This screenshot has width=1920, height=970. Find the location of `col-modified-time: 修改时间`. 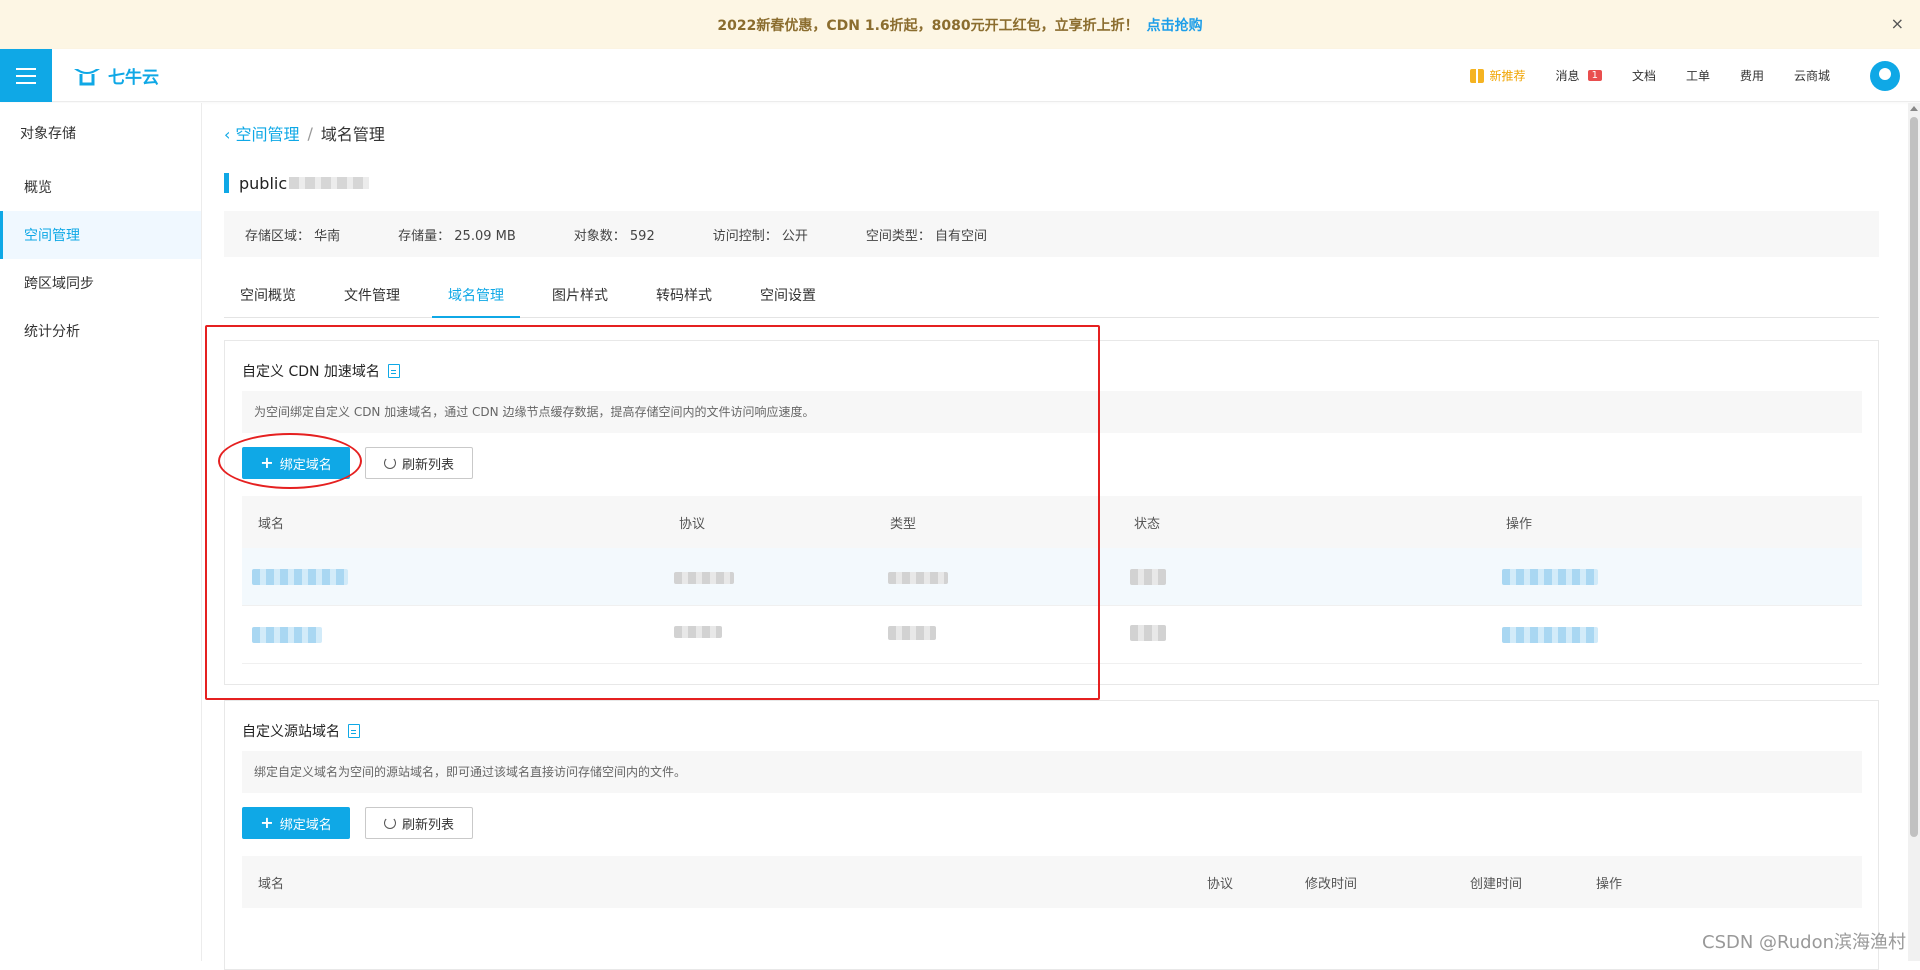

col-modified-time: 修改时间 is located at coordinates (1331, 884).